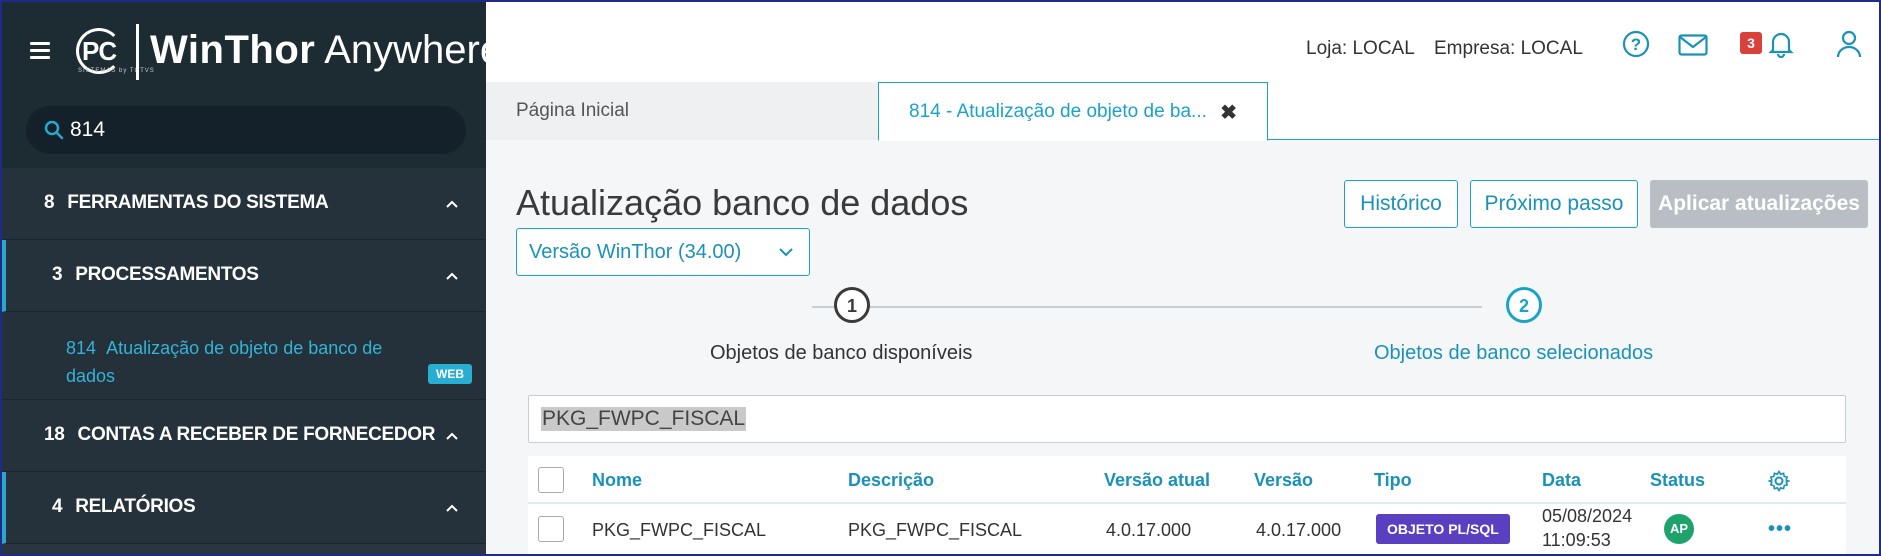  Describe the element at coordinates (1393, 480) in the screenshot. I see `col-tipo: Tipo` at that location.